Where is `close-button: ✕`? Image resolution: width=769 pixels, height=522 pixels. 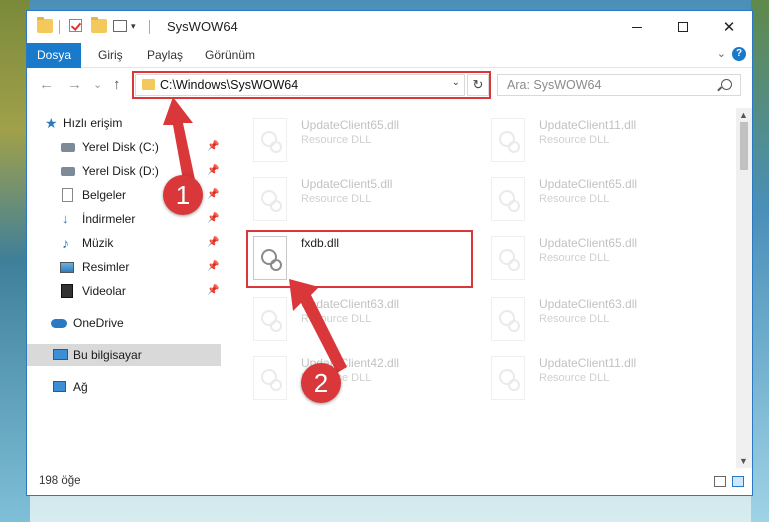
close-button: ✕ is located at coordinates (729, 27).